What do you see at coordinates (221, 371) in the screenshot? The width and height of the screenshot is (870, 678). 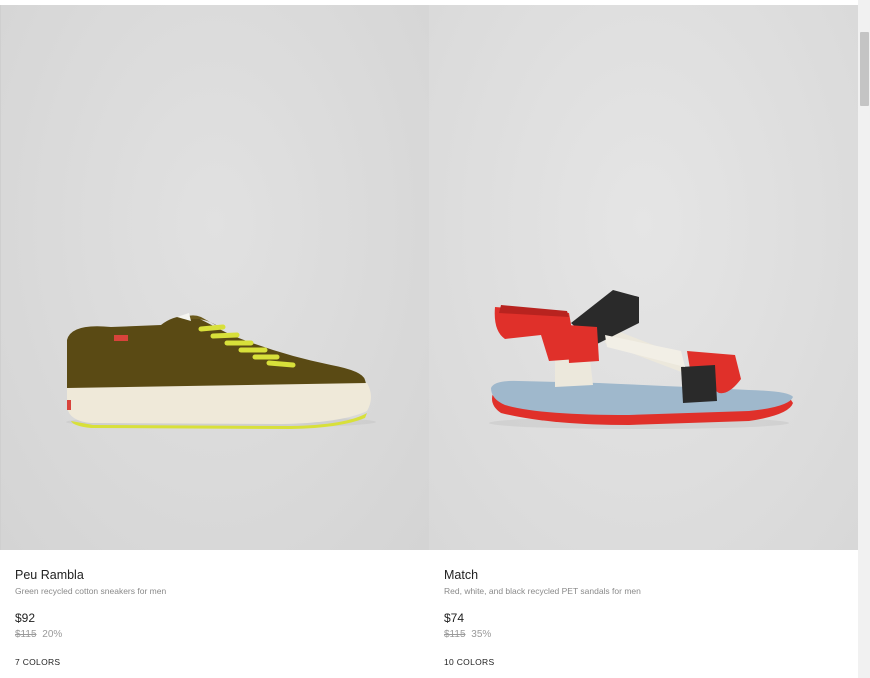 I see `green-sneaker-image` at bounding box center [221, 371].